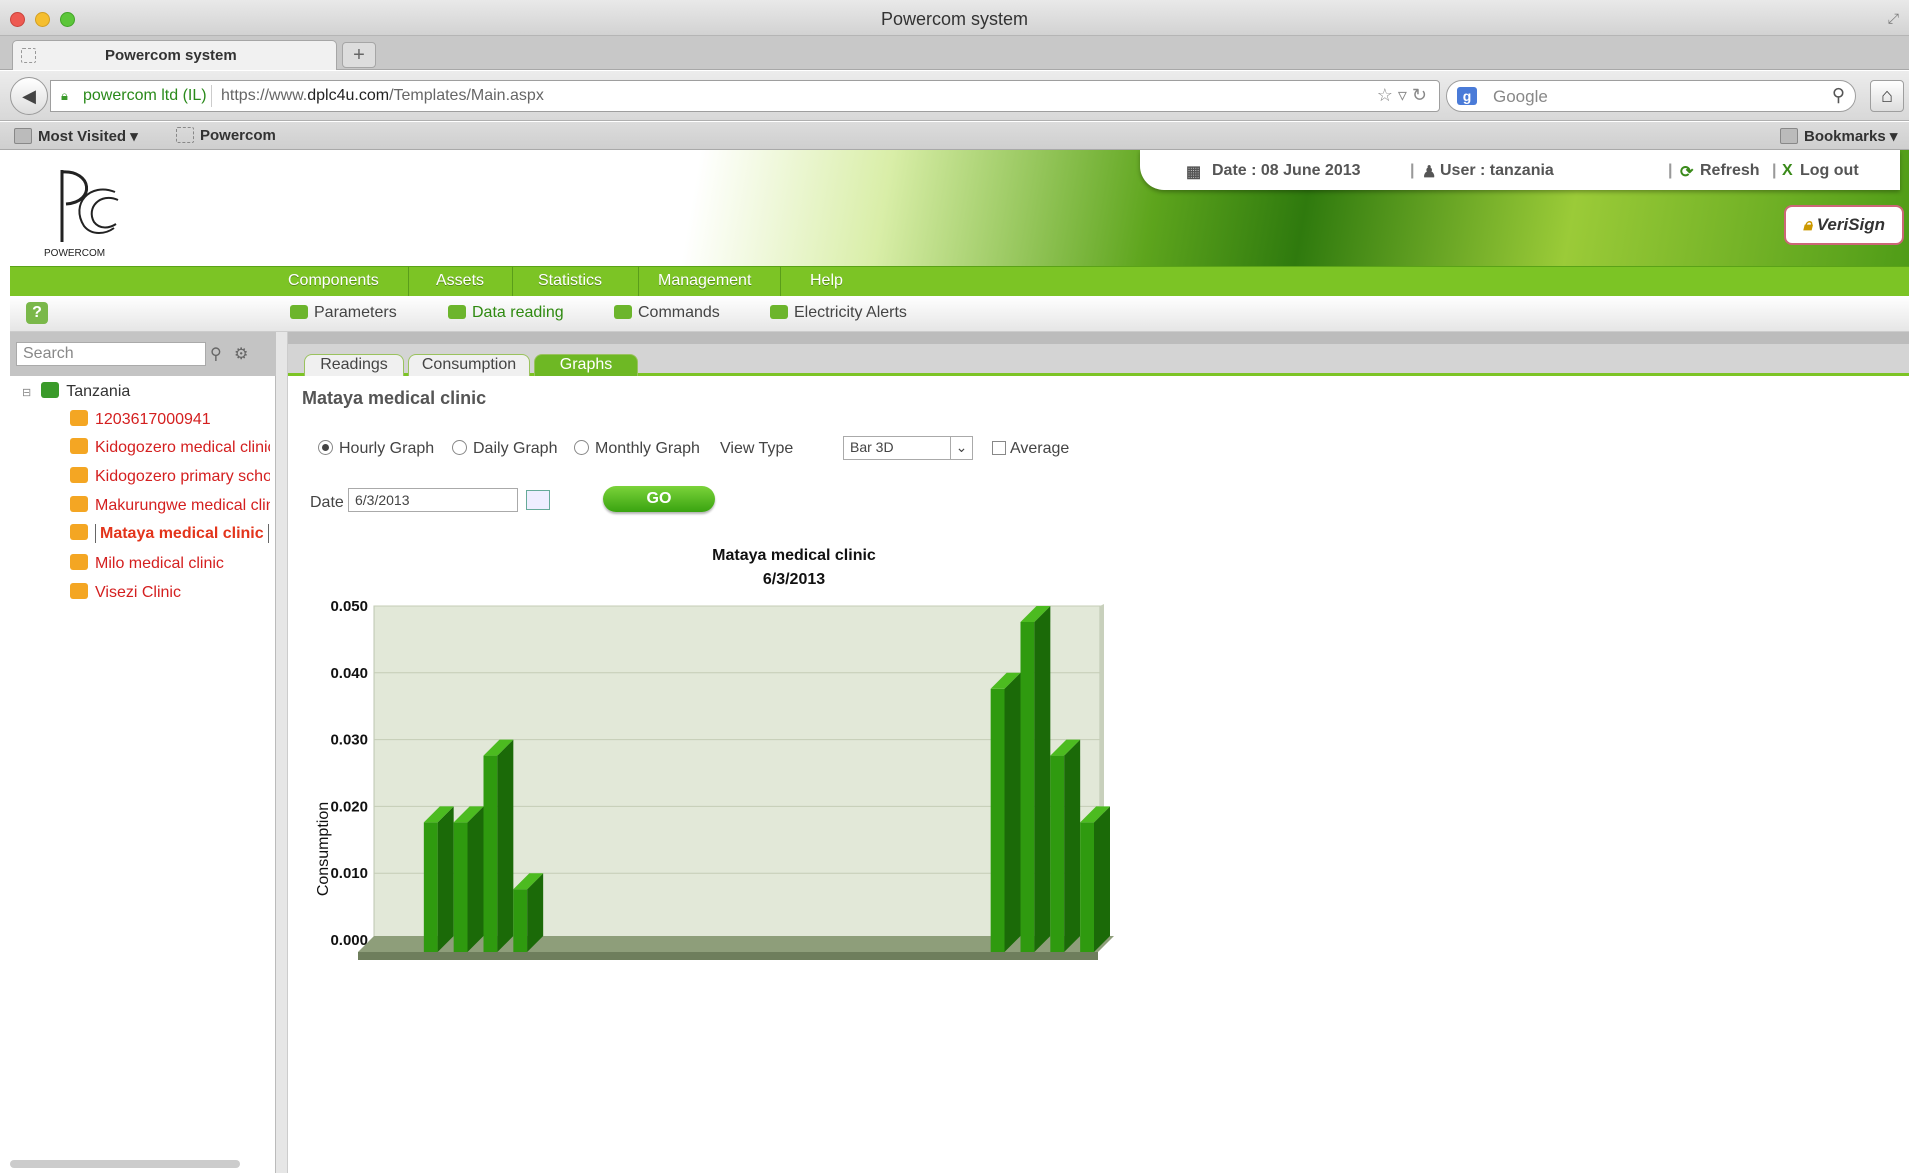 The image size is (1909, 1173). Describe the element at coordinates (1887, 96) in the screenshot. I see `home-button: ⌂` at that location.